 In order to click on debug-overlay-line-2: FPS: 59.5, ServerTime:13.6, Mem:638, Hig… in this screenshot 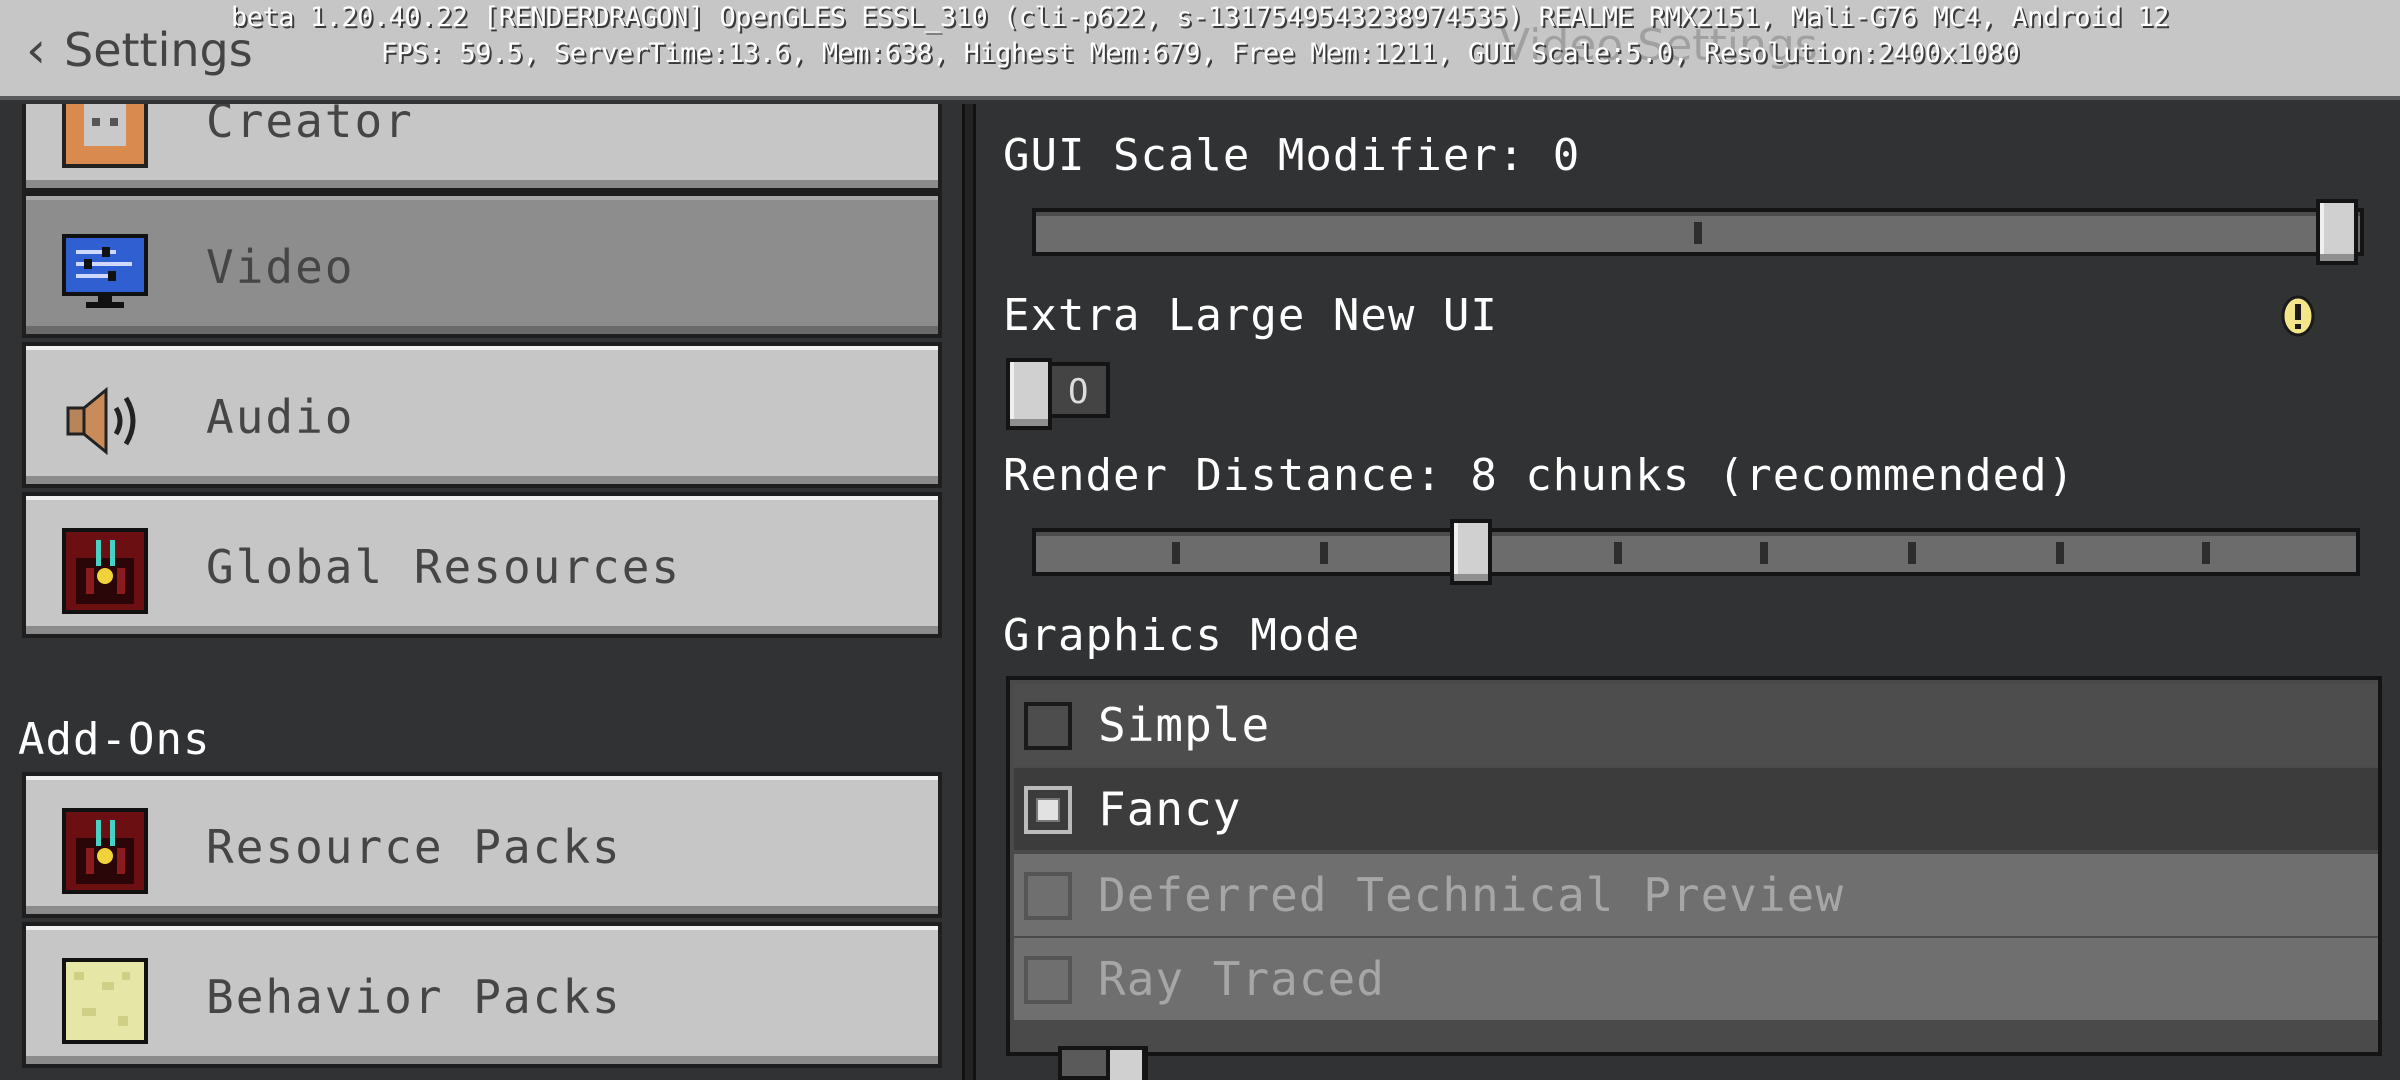, I will do `click(1200, 53)`.